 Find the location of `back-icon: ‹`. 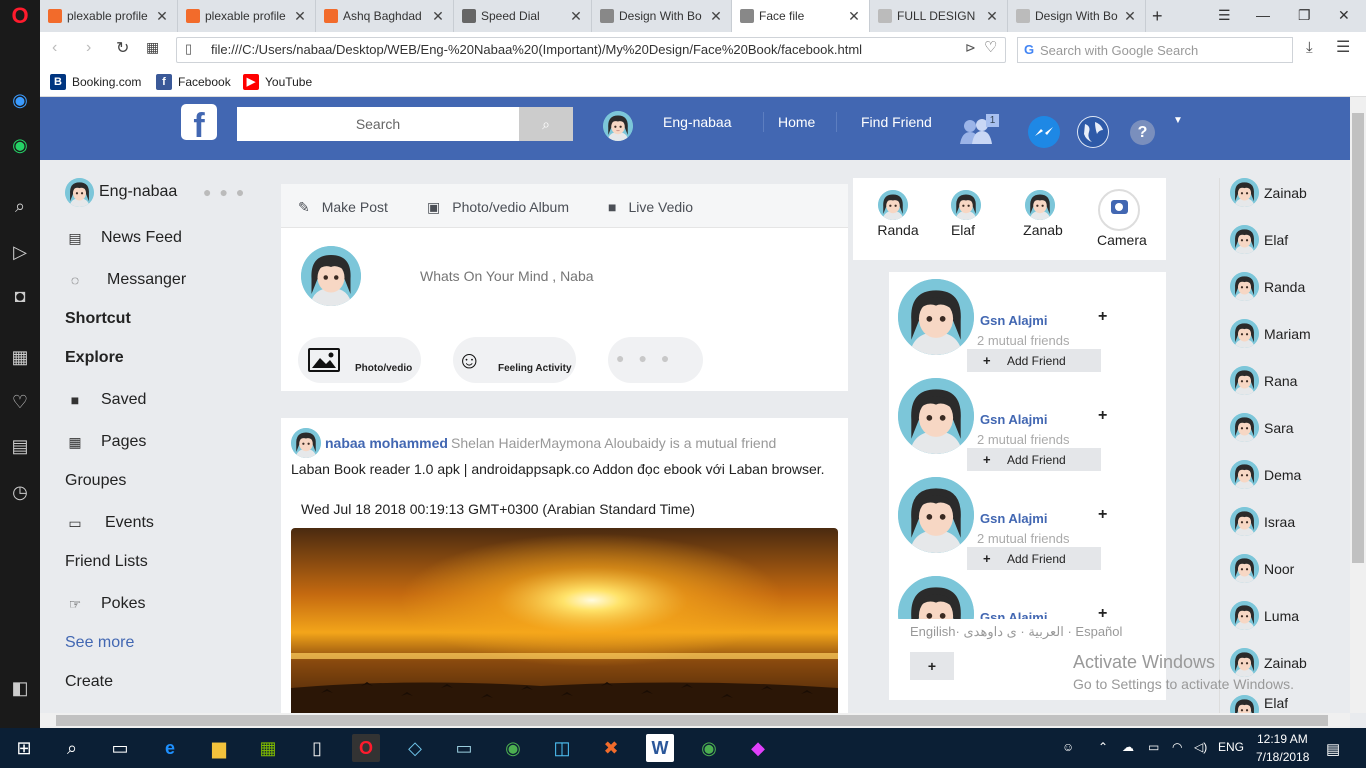

back-icon: ‹ is located at coordinates (54, 48).